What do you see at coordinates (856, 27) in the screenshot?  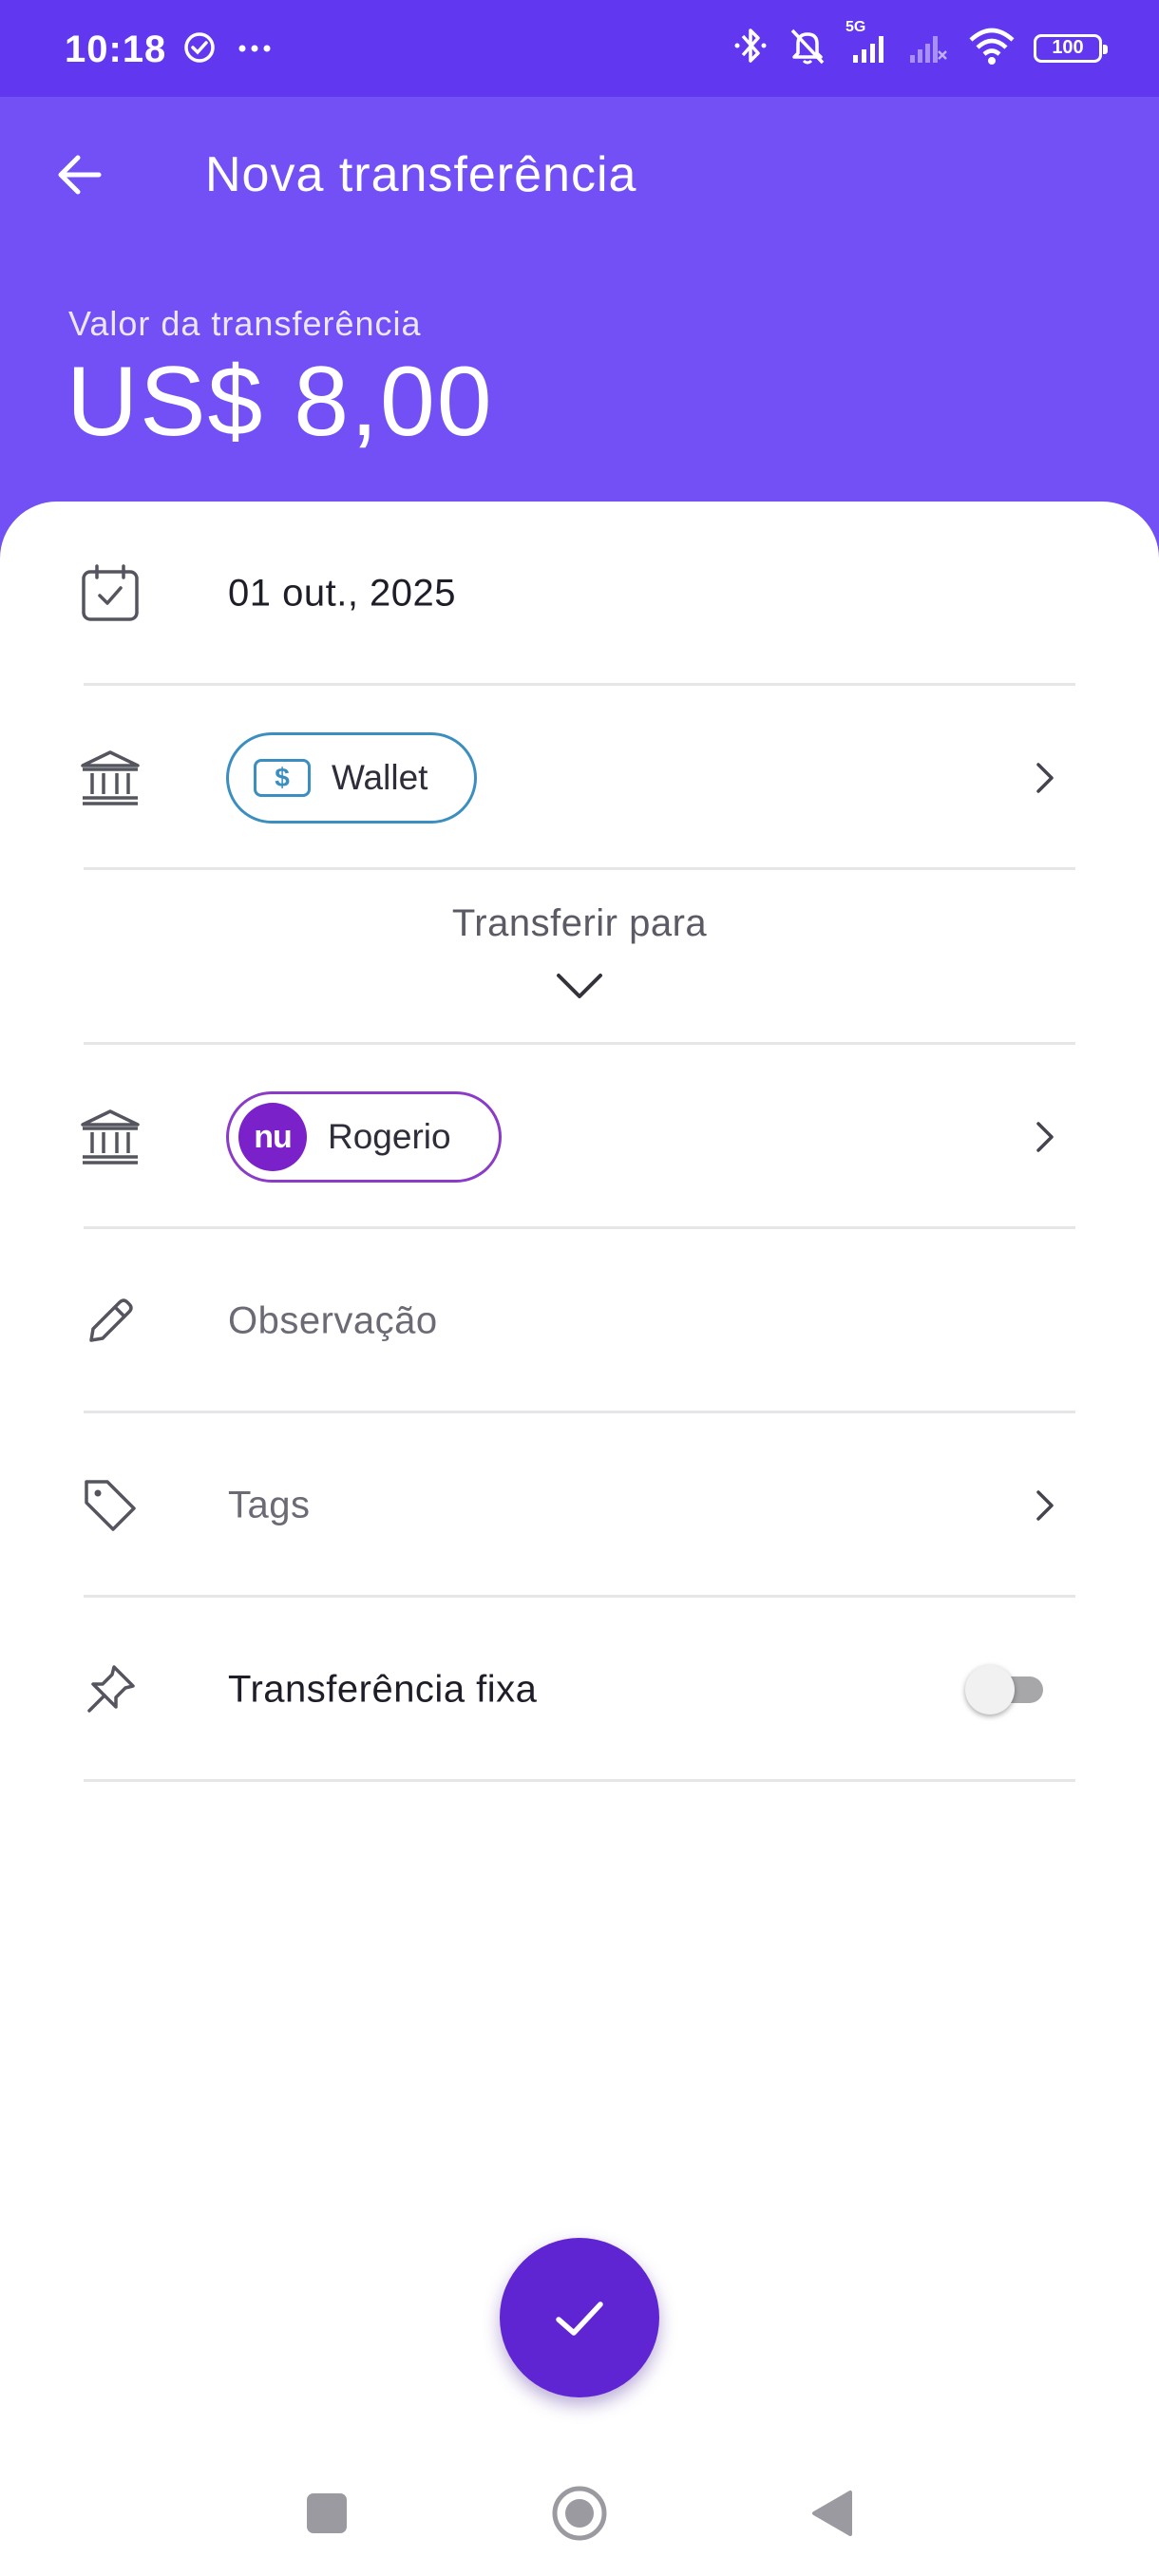 I see `network-type: 5G` at bounding box center [856, 27].